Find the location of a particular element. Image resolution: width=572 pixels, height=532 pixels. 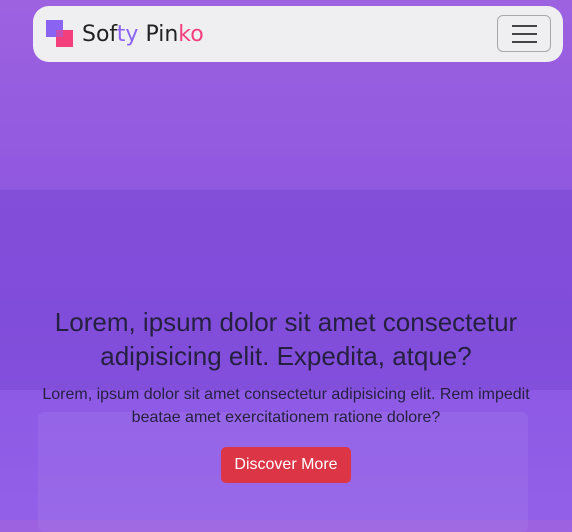

brand-part-1: Sof is located at coordinates (99, 34).